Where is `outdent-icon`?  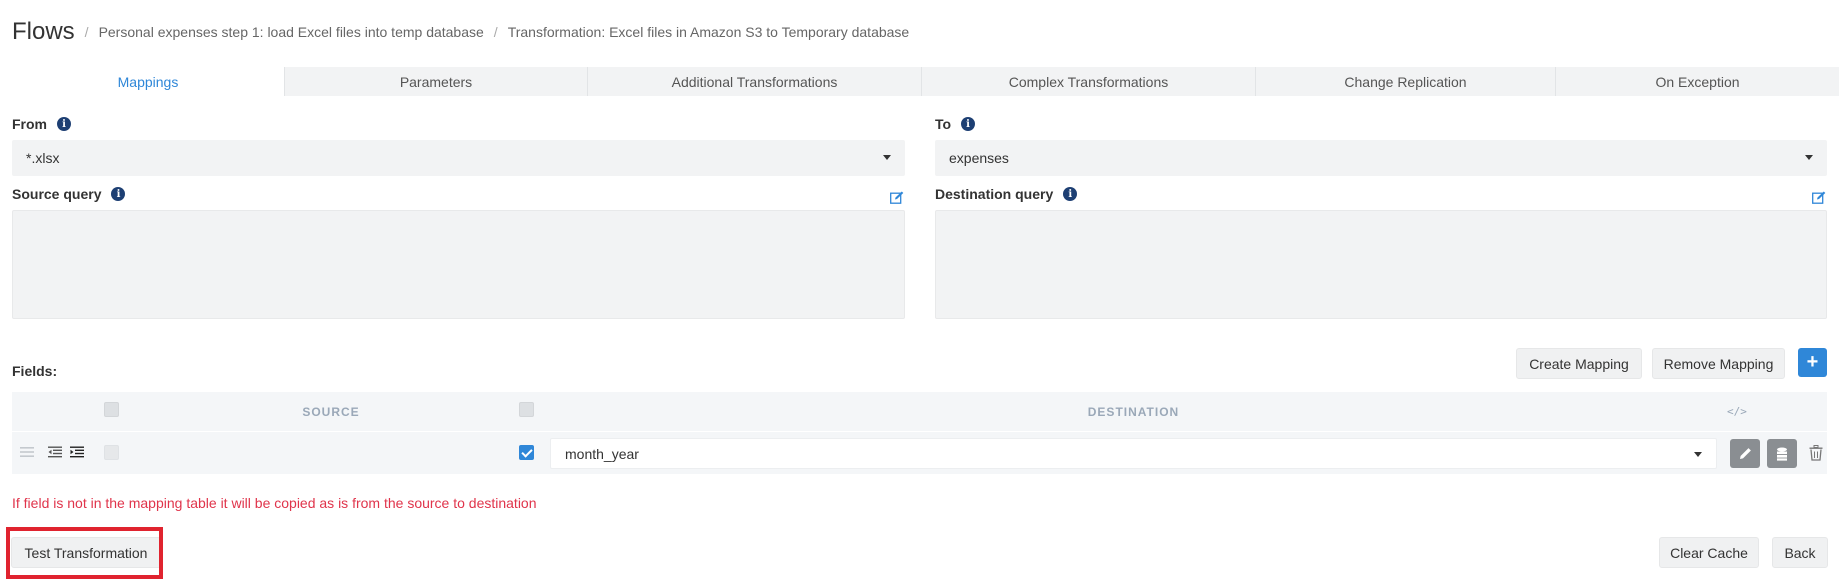 outdent-icon is located at coordinates (55, 452).